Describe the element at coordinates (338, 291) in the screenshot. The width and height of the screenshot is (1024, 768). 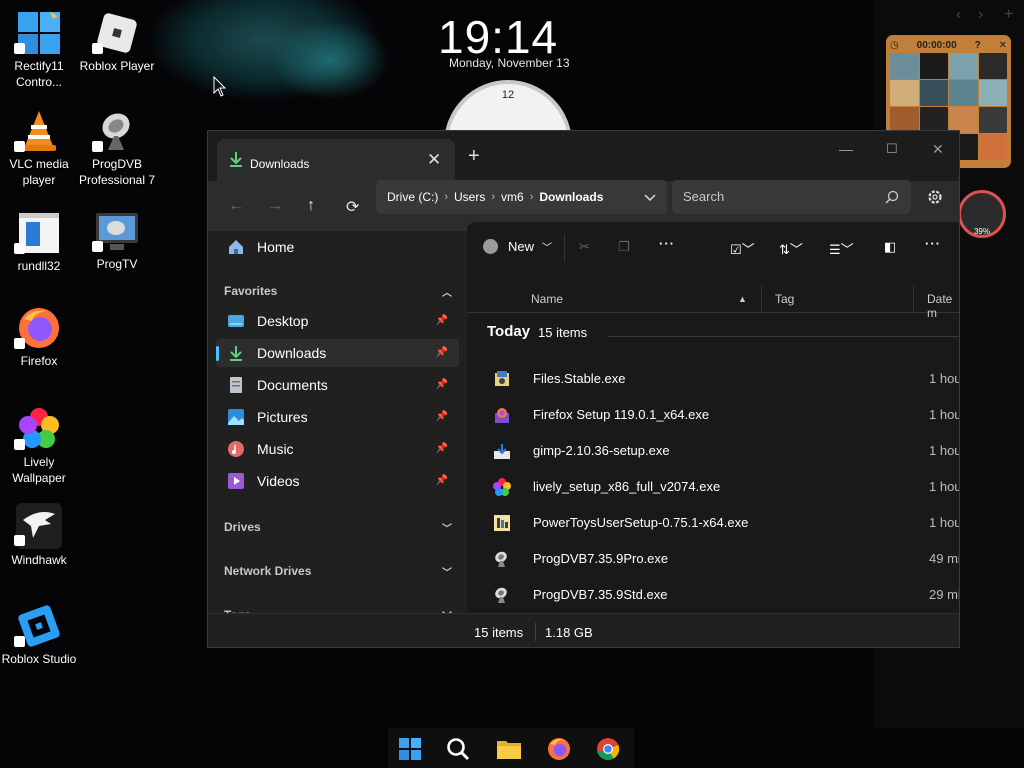
I see `favorites-header: Favorites ︿` at that location.